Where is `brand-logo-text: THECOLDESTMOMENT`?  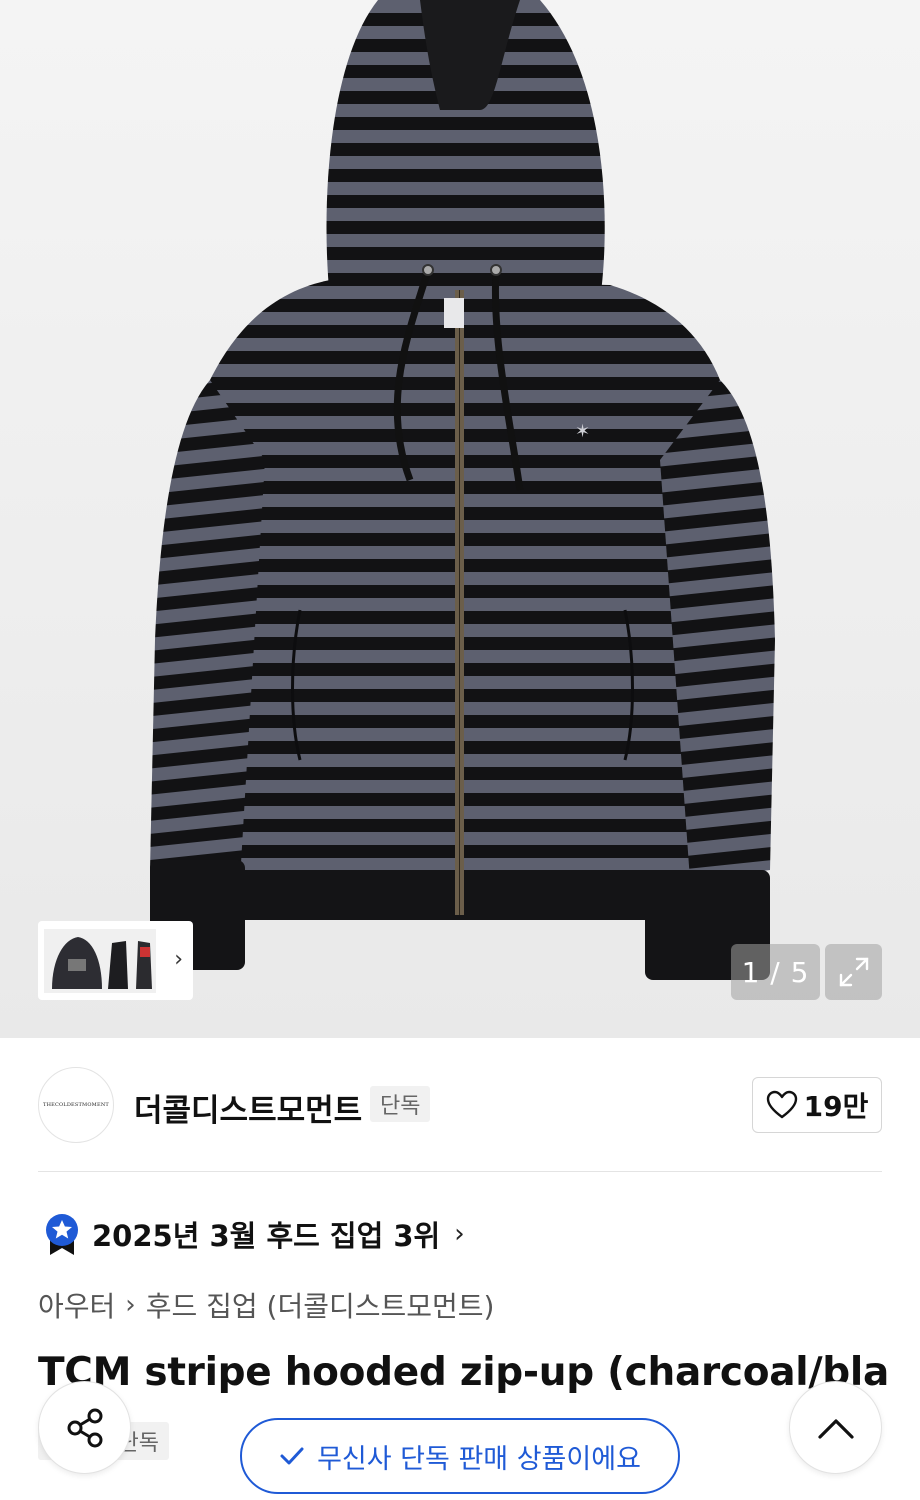 brand-logo-text: THECOLDESTMOMENT is located at coordinates (76, 1105).